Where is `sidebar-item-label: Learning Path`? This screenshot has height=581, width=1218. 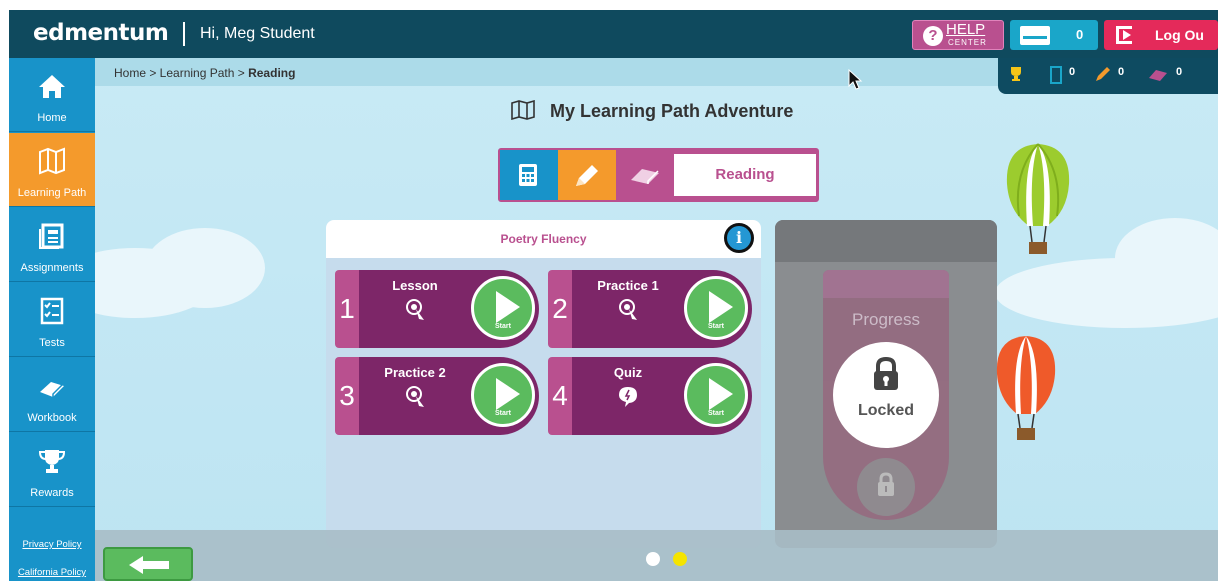
sidebar-item-label: Learning Path is located at coordinates (52, 193).